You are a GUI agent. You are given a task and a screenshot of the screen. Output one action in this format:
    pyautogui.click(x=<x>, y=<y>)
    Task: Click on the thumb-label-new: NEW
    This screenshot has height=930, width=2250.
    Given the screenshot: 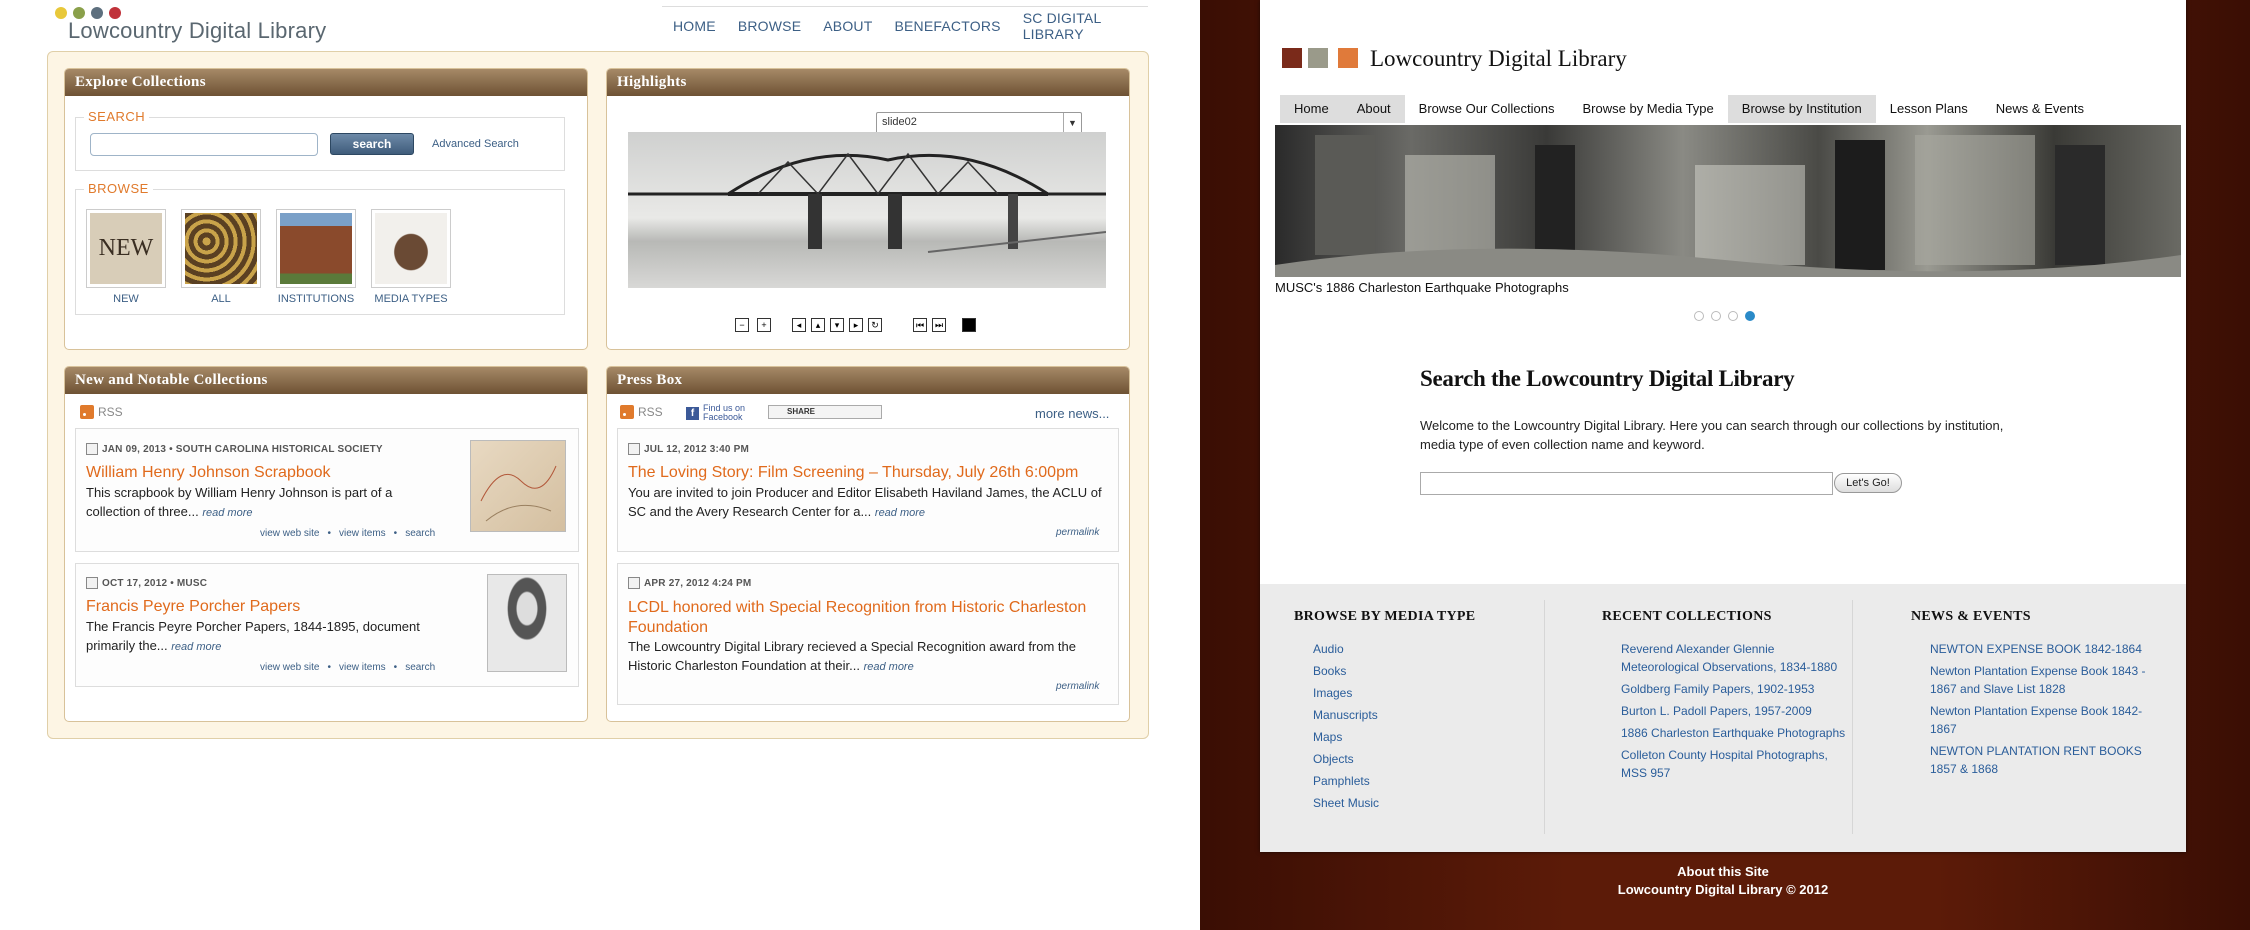 What is the action you would take?
    pyautogui.click(x=126, y=299)
    